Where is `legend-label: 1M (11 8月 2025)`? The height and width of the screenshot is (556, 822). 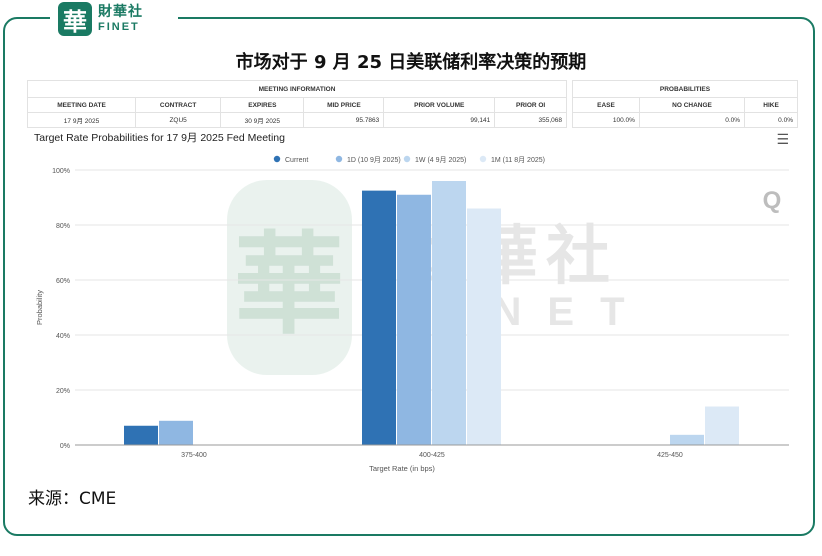
legend-label: 1M (11 8月 2025) is located at coordinates (518, 160).